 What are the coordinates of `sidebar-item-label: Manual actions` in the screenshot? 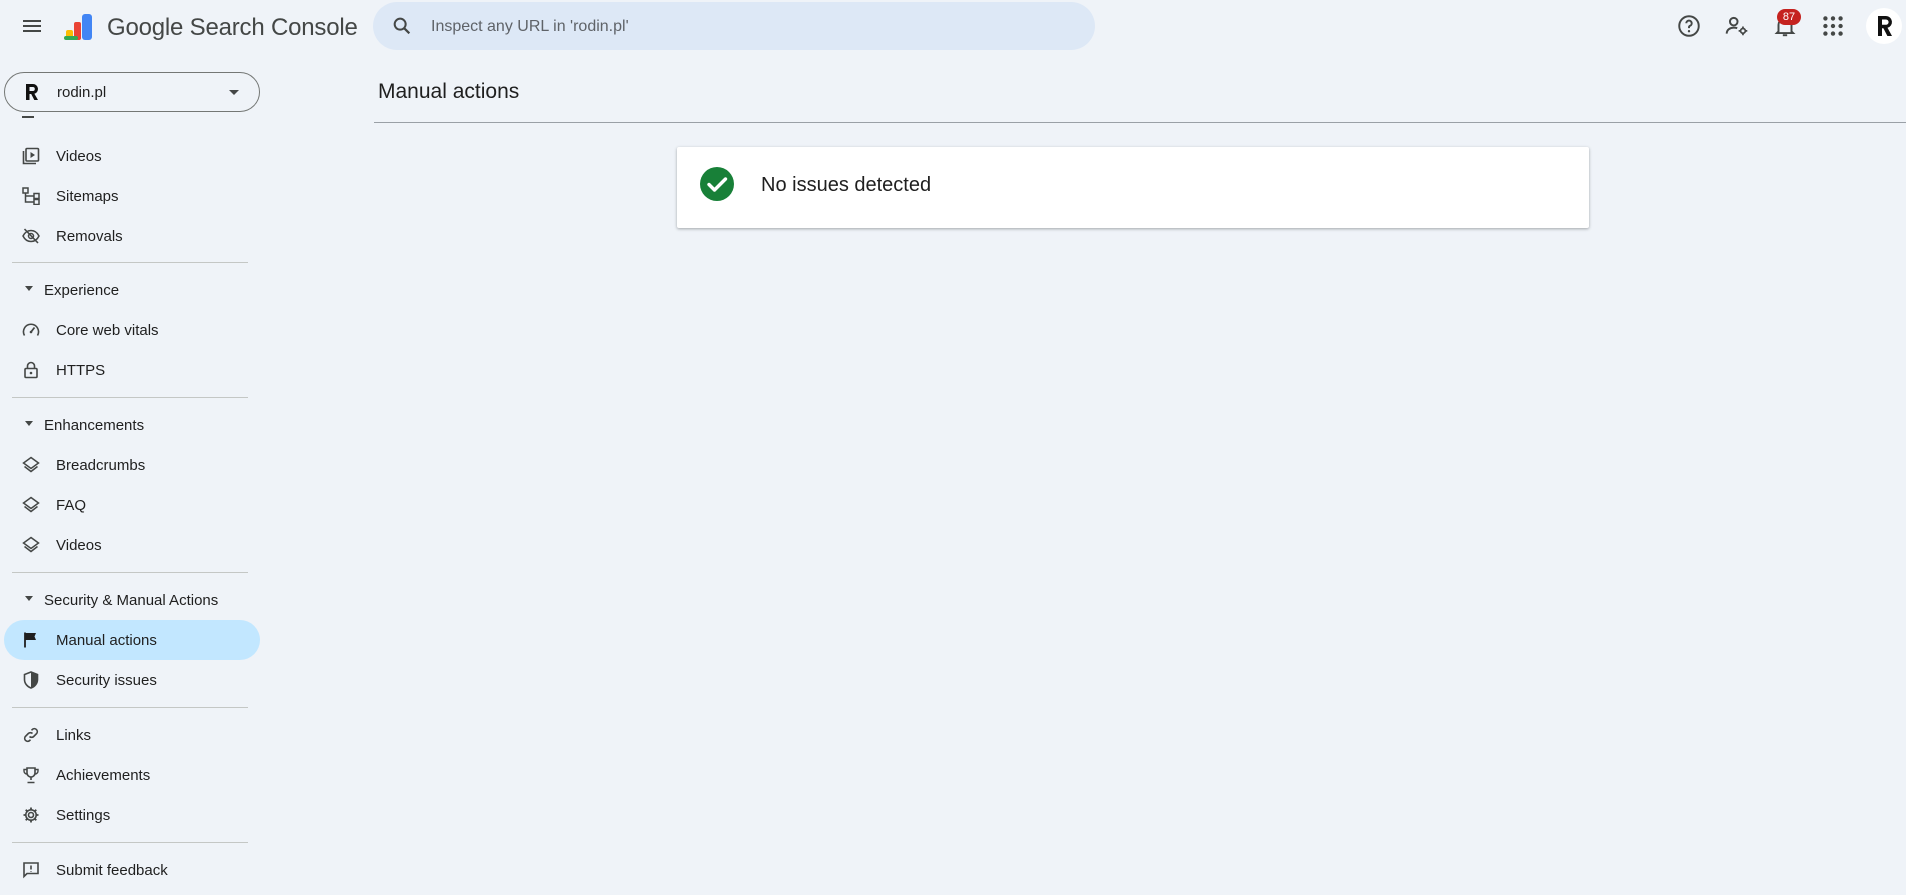 It's located at (106, 640).